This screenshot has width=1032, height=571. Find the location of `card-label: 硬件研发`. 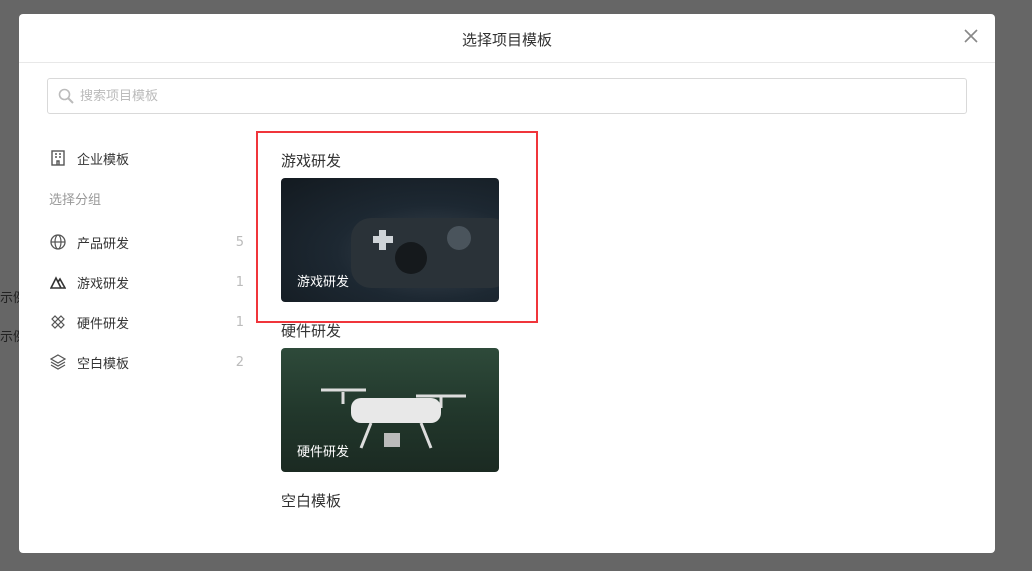

card-label: 硬件研发 is located at coordinates (323, 452).